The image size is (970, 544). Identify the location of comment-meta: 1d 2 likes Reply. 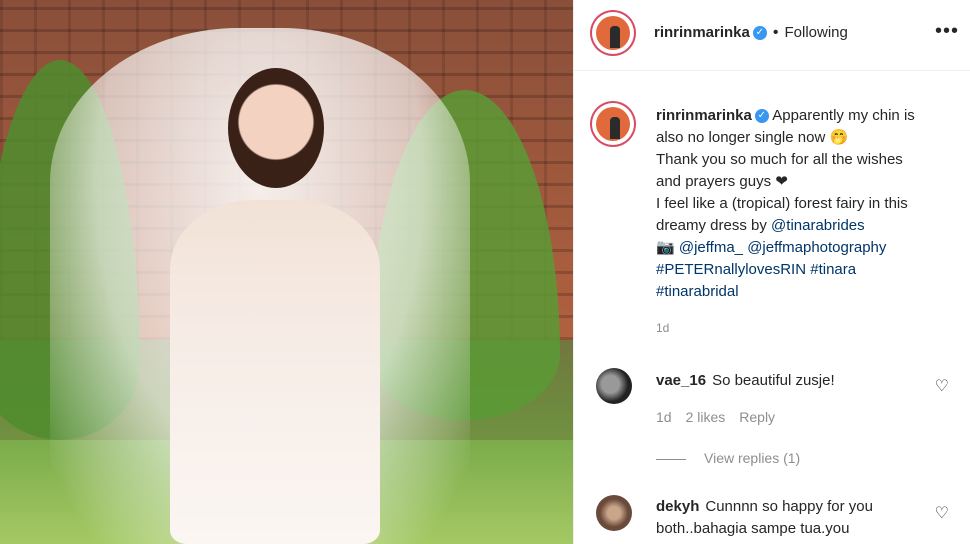
(722, 417).